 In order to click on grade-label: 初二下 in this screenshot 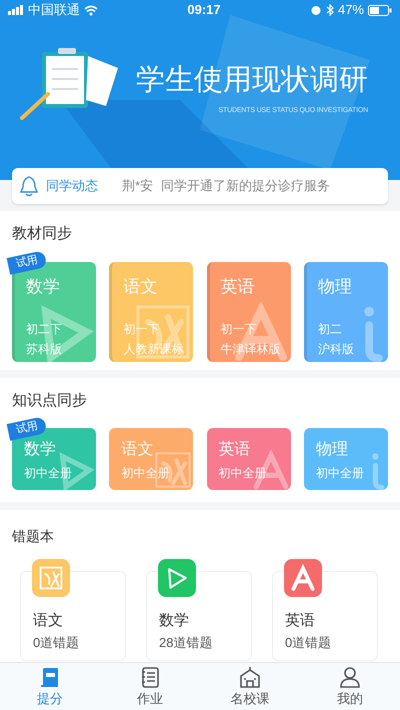, I will do `click(44, 329)`.